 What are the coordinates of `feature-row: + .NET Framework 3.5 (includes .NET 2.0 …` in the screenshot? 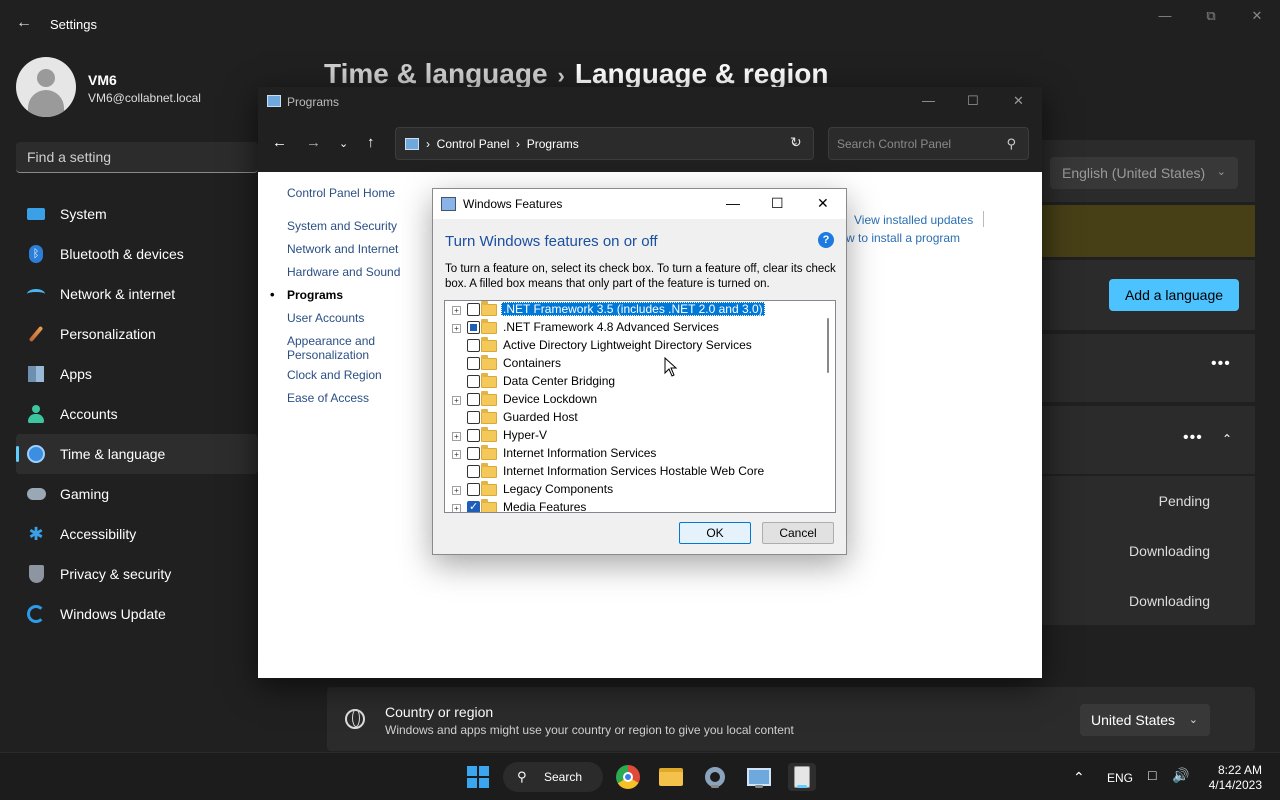 It's located at (634, 310).